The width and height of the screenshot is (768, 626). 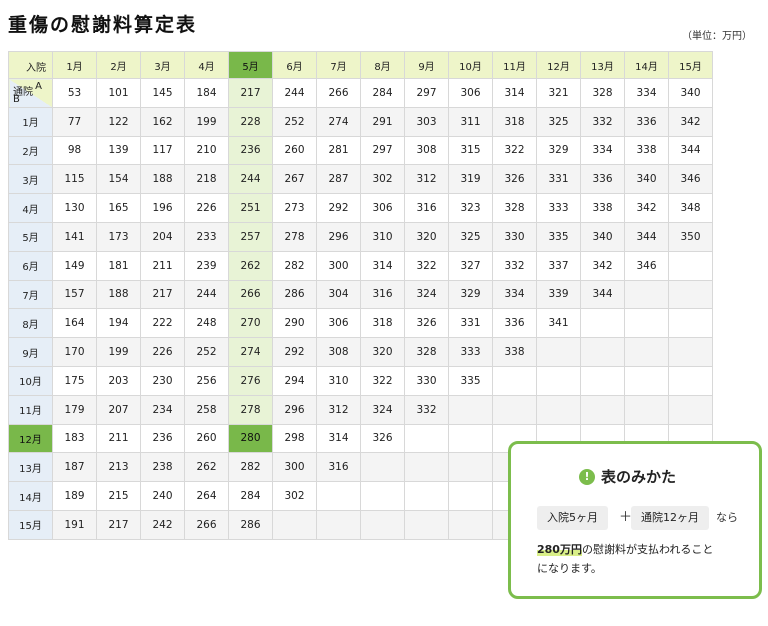 What do you see at coordinates (250, 236) in the screenshot?
I see `table-cell: 257` at bounding box center [250, 236].